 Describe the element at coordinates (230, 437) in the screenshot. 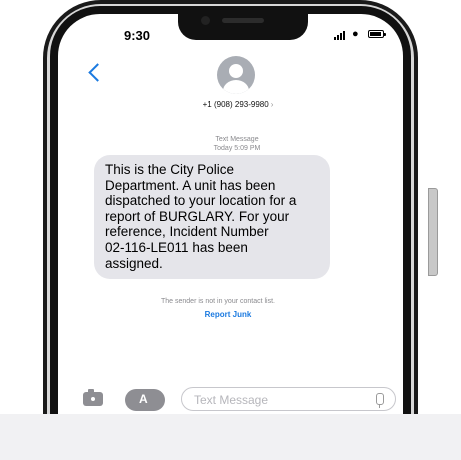

I see `bottom-panel` at that location.